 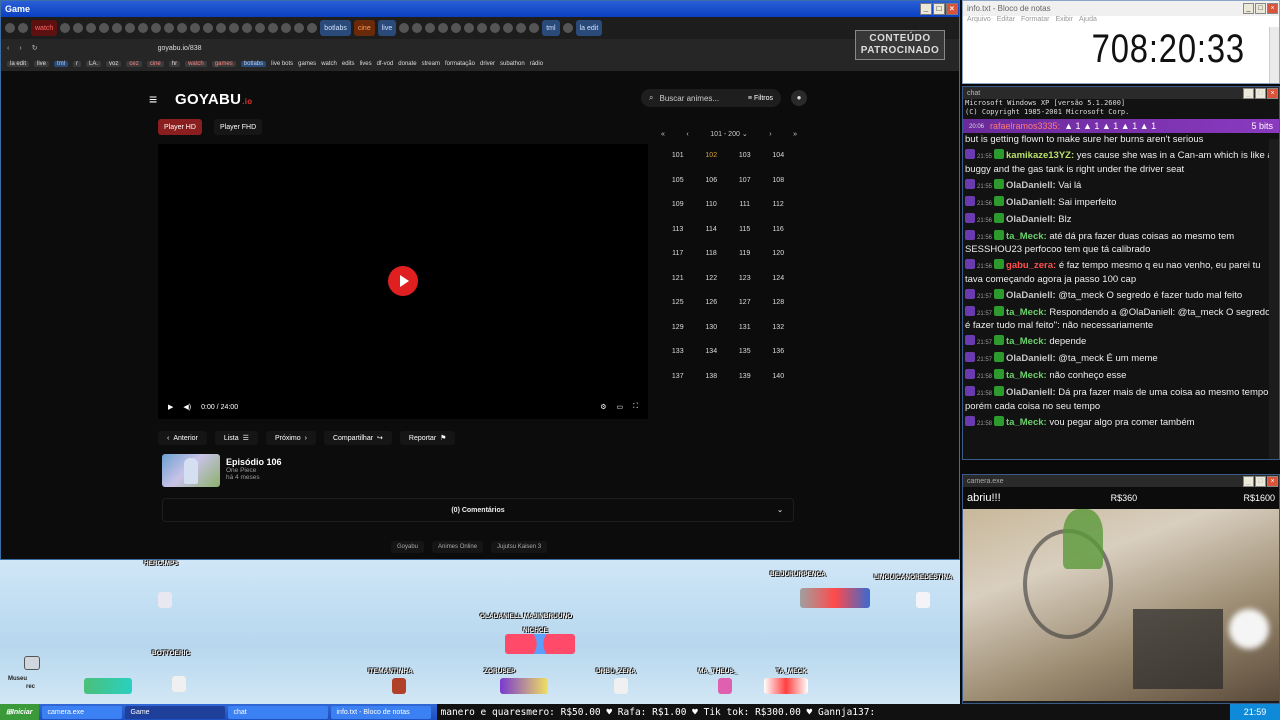 What do you see at coordinates (174, 712) in the screenshot?
I see `taskbar-item: Game` at bounding box center [174, 712].